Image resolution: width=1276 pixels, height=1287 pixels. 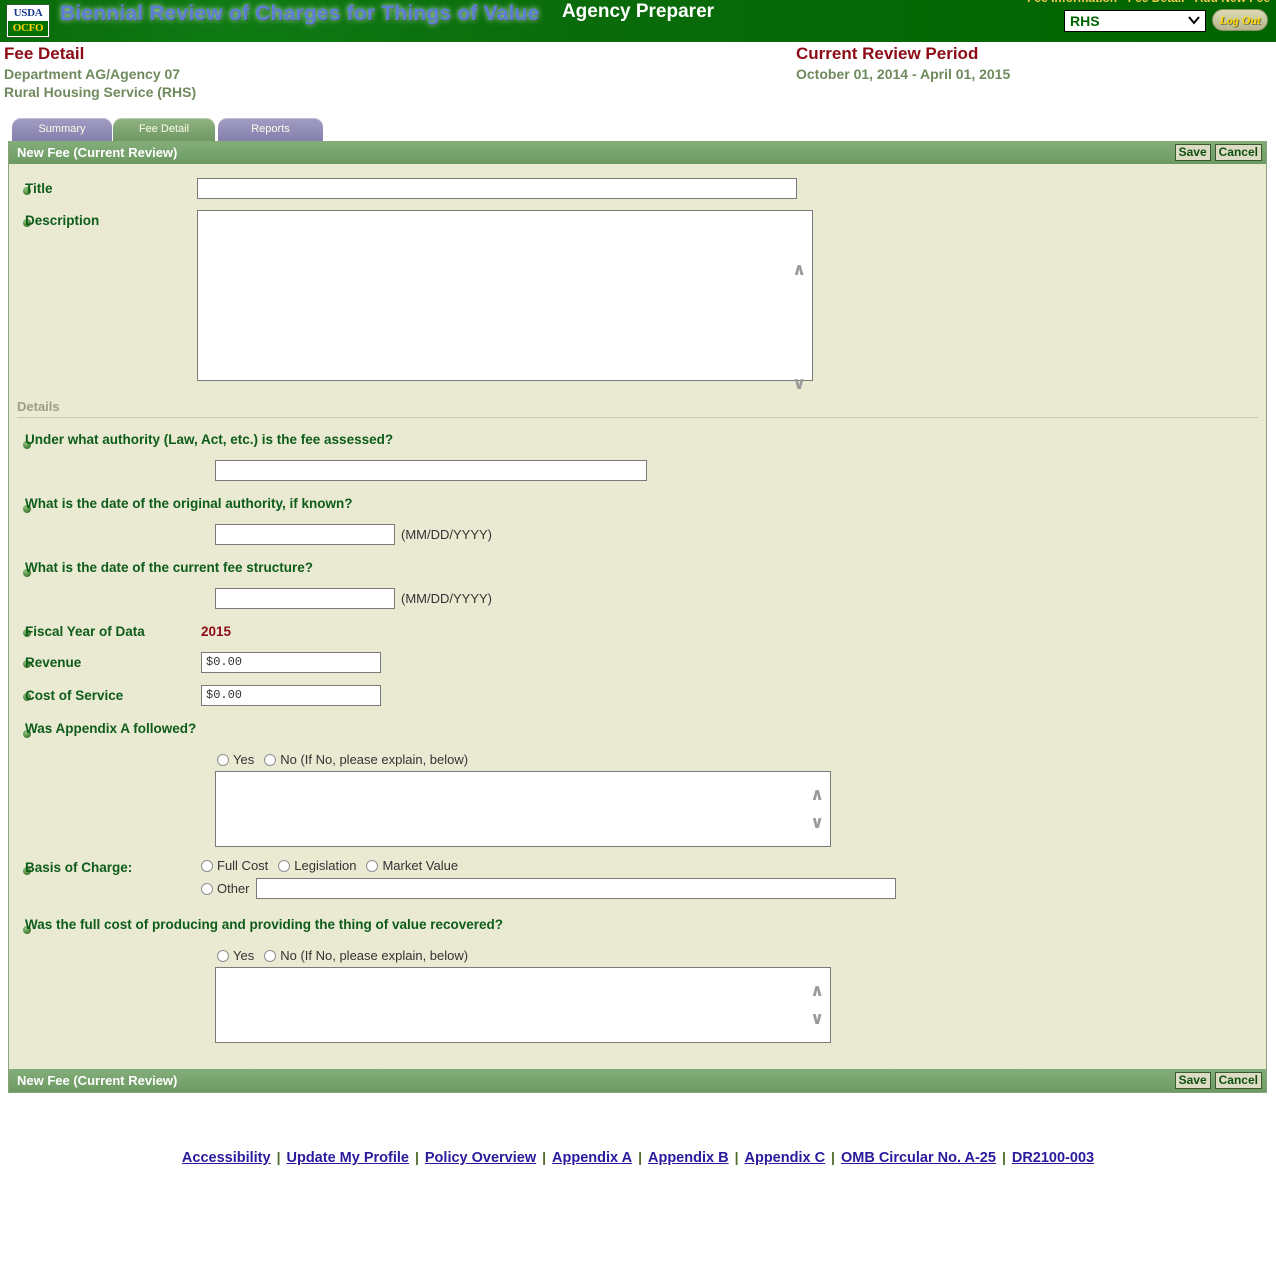 I want to click on field-row-revenue: Revenue $0.00, so click(x=637, y=662).